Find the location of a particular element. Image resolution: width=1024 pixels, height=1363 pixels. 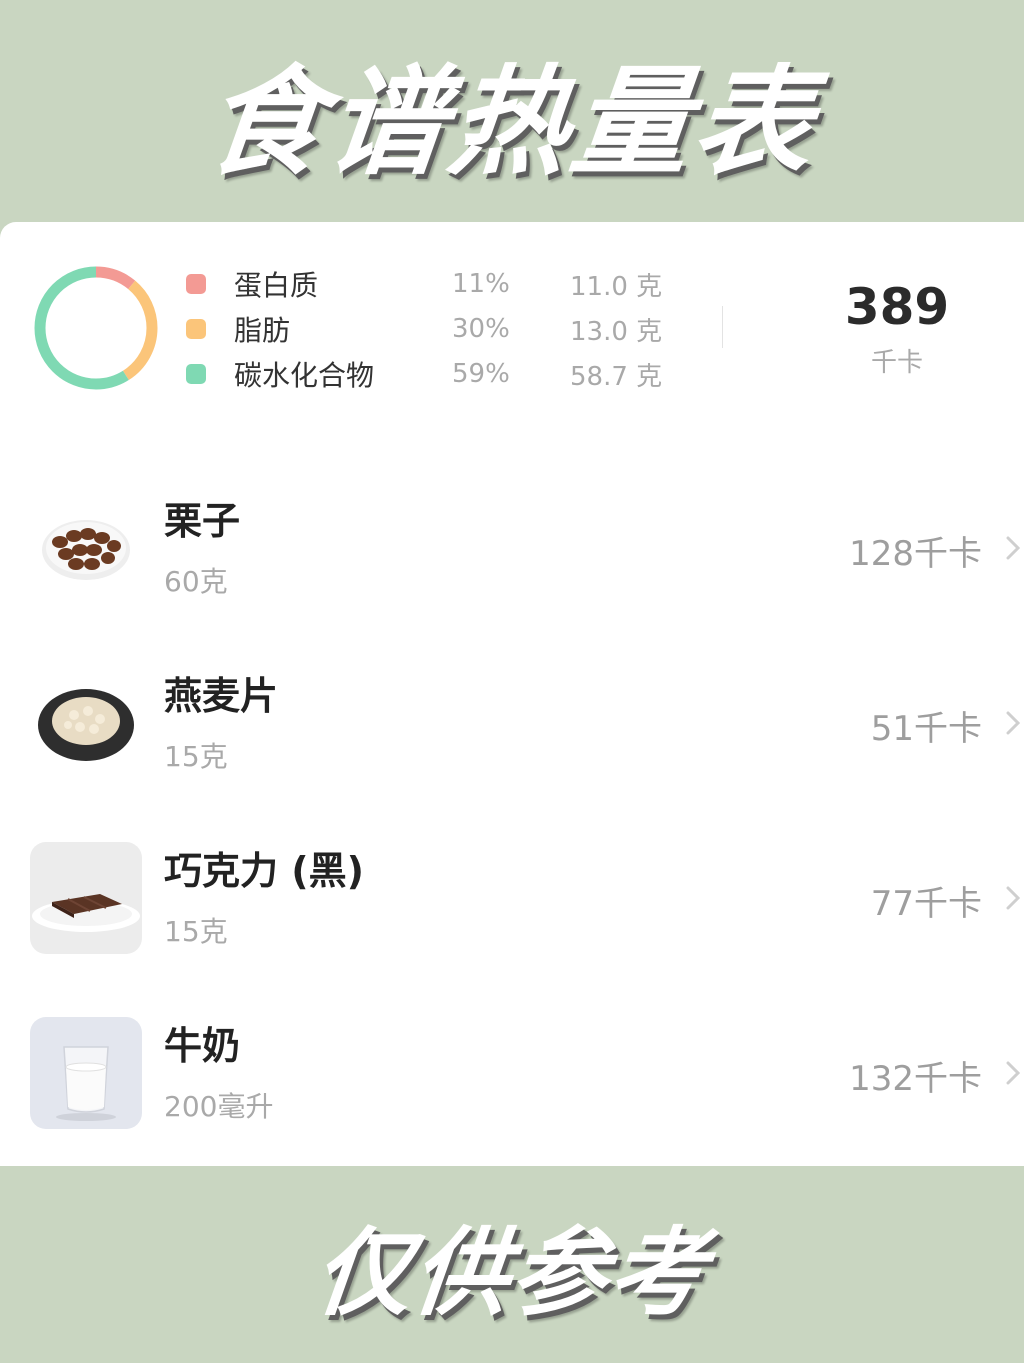

macro-grams: 58.7 克 is located at coordinates (616, 376).